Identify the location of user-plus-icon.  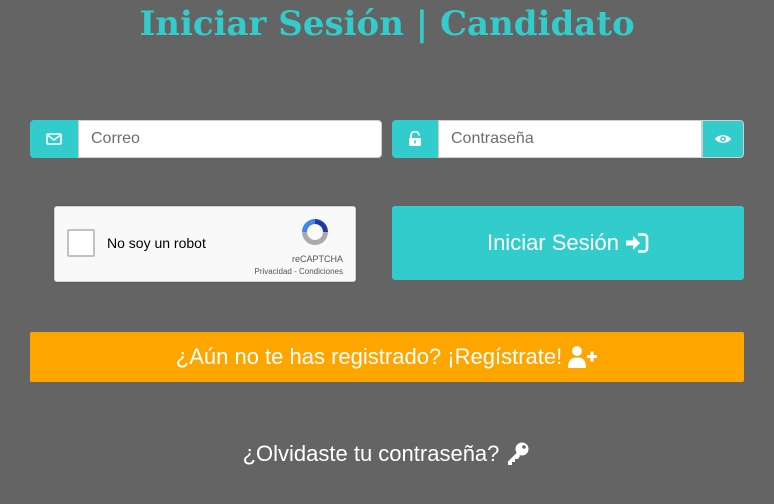
(583, 357).